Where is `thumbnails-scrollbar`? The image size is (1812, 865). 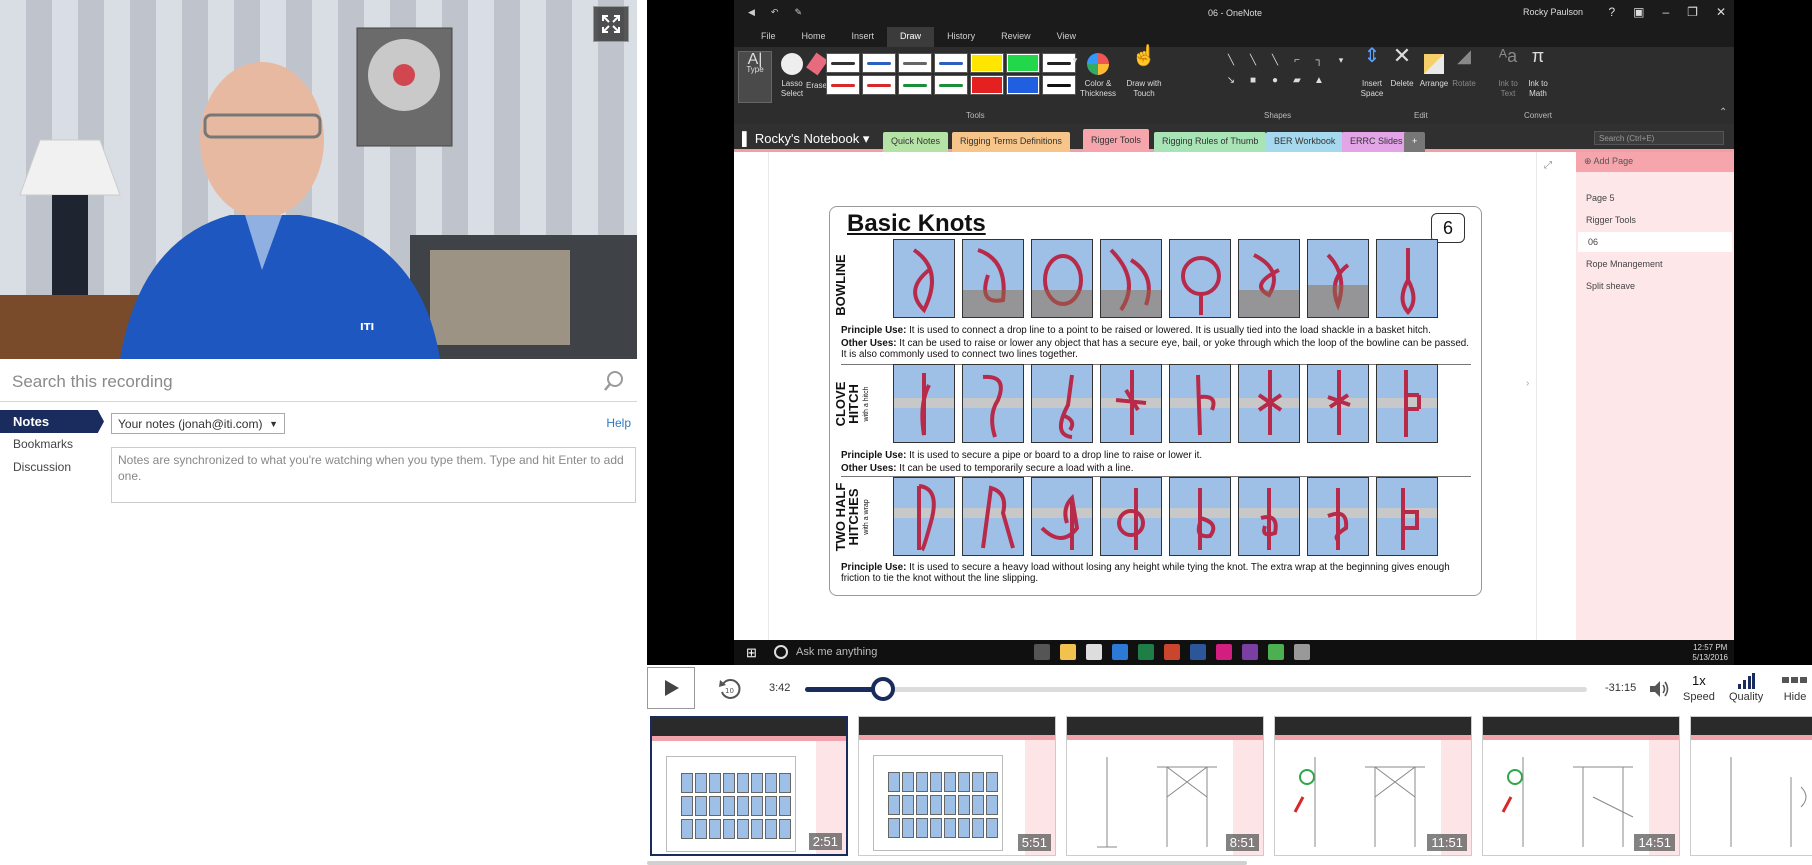
thumbnails-scrollbar is located at coordinates (947, 863).